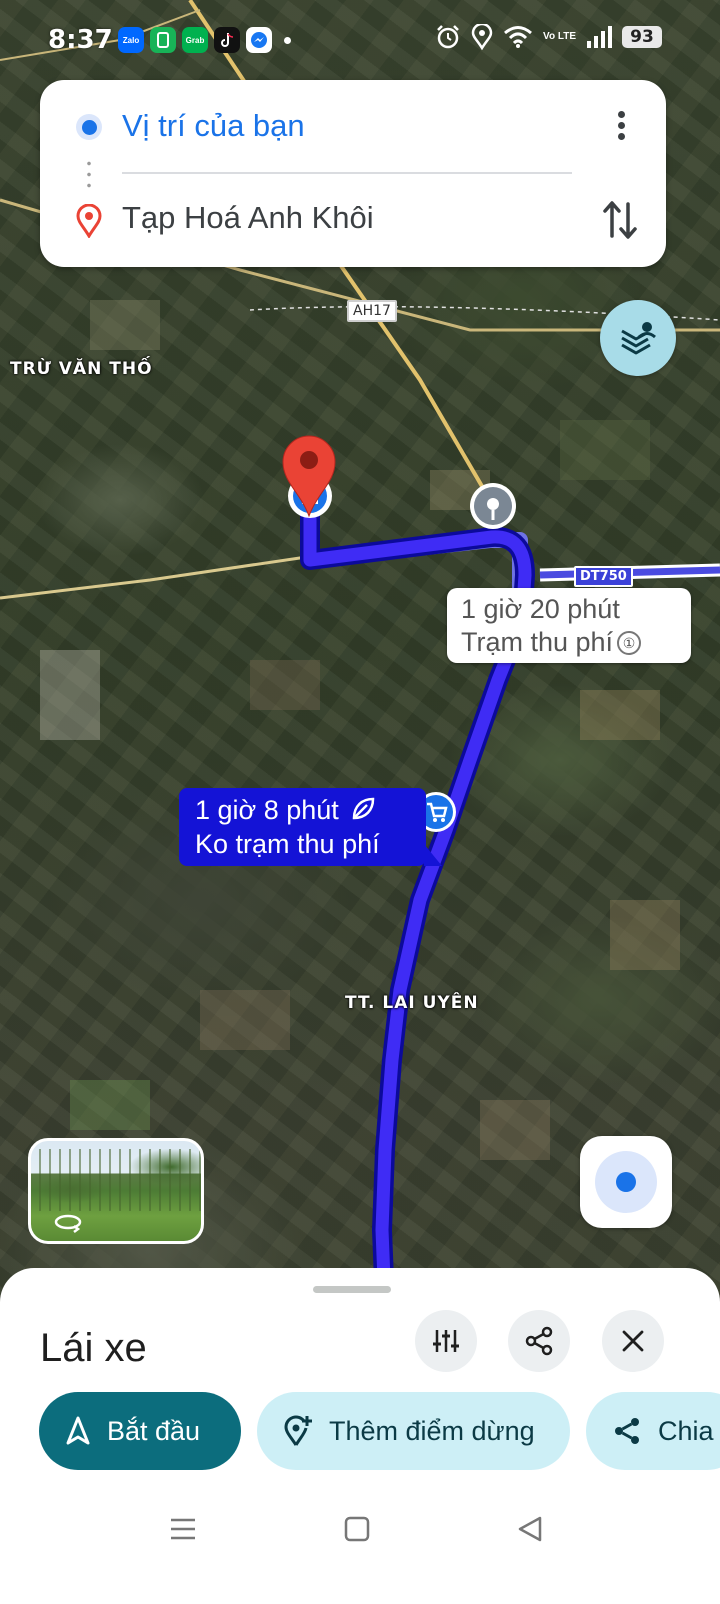 Image resolution: width=720 pixels, height=1604 pixels. I want to click on add-stop-label: Thêm điểm dừng, so click(432, 1430).